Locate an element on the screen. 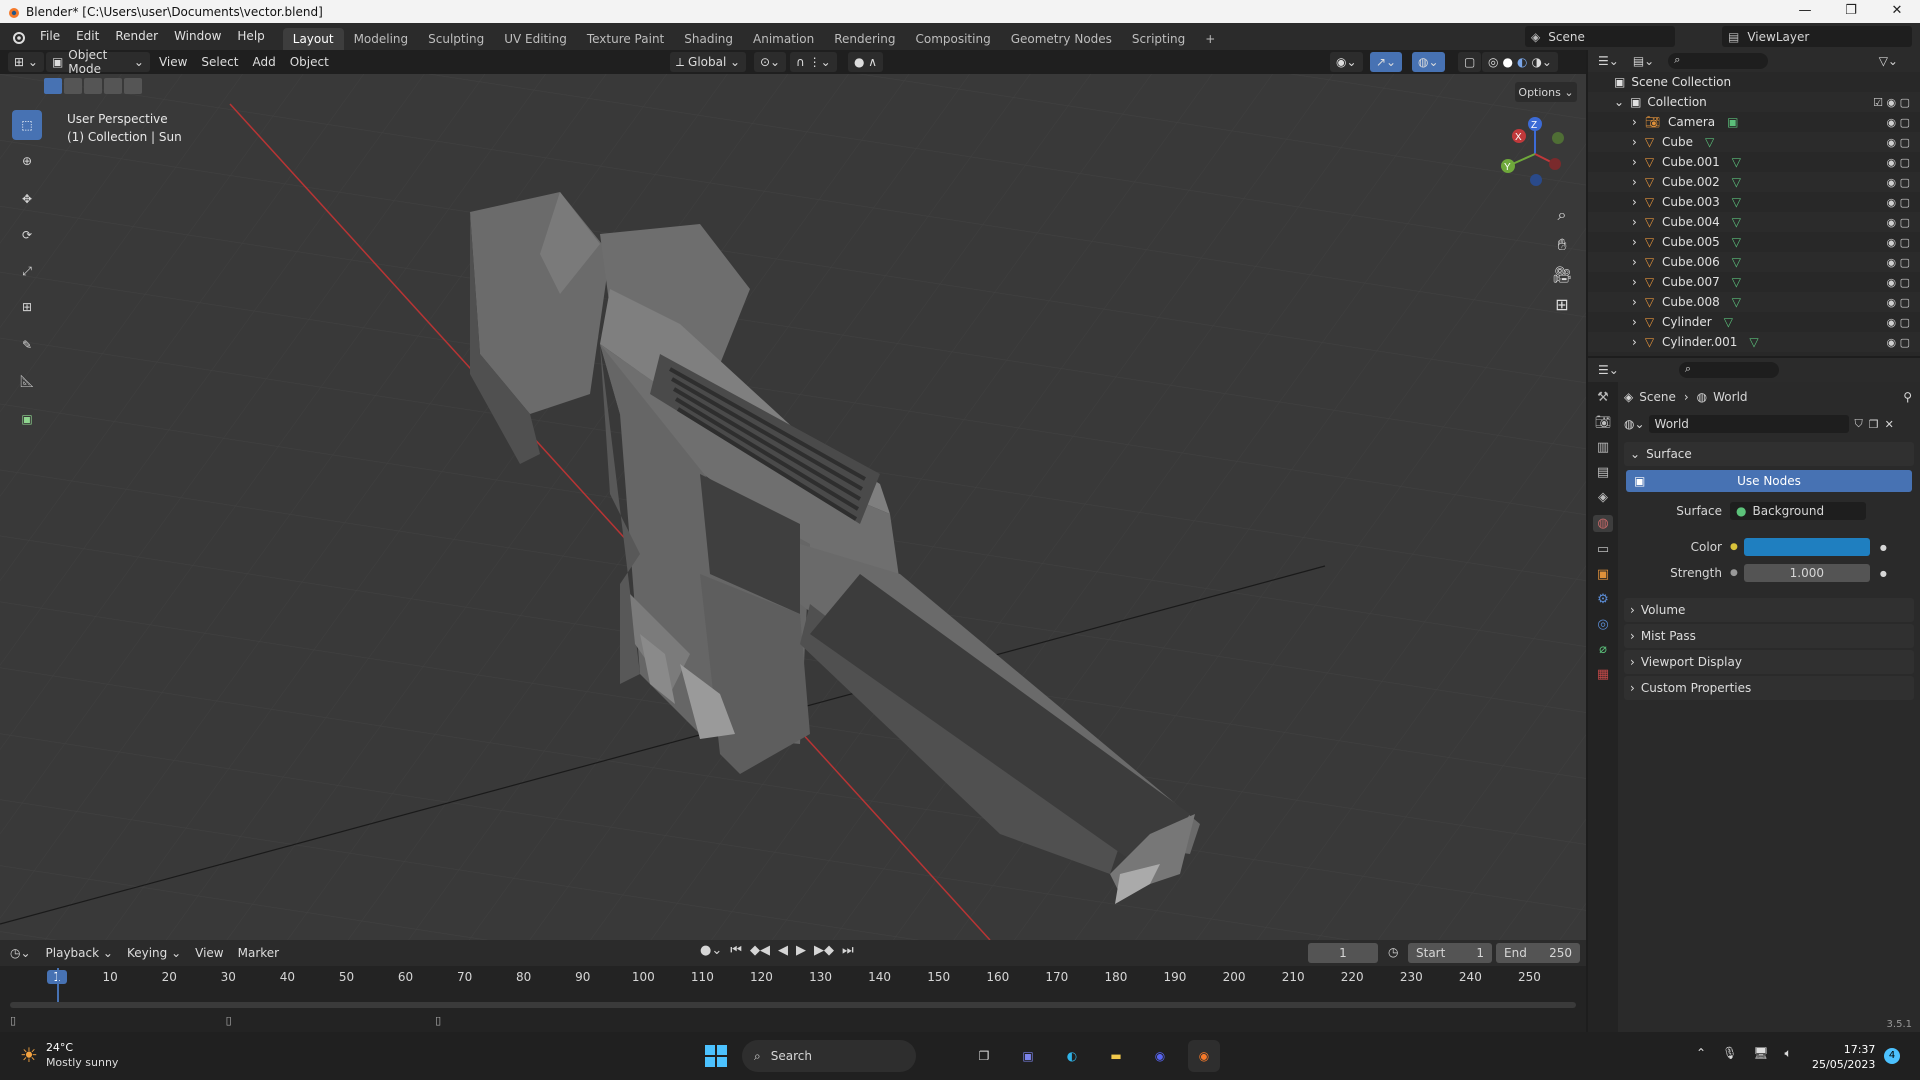  measure-tool: 📐︎ is located at coordinates (27, 381).